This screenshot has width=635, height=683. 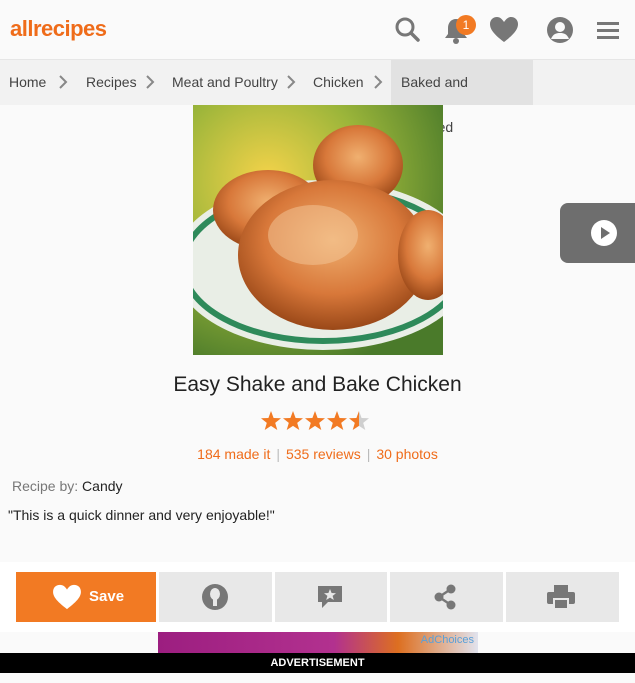 I want to click on reviews-link: 535 reviews, so click(x=323, y=454).